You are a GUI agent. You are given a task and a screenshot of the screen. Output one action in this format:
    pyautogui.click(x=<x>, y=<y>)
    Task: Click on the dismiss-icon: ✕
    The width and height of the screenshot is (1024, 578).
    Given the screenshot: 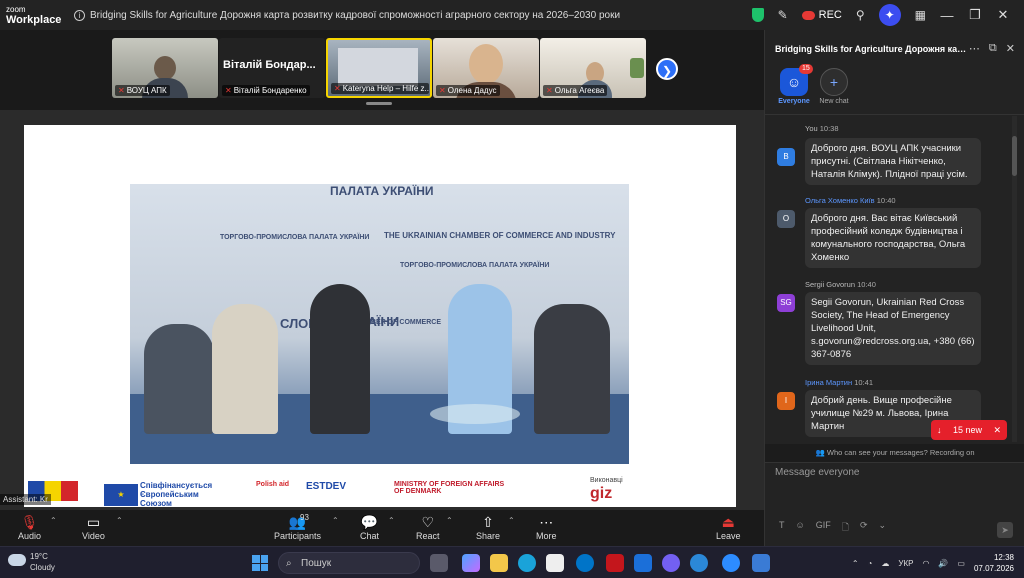 What is the action you would take?
    pyautogui.click(x=997, y=430)
    